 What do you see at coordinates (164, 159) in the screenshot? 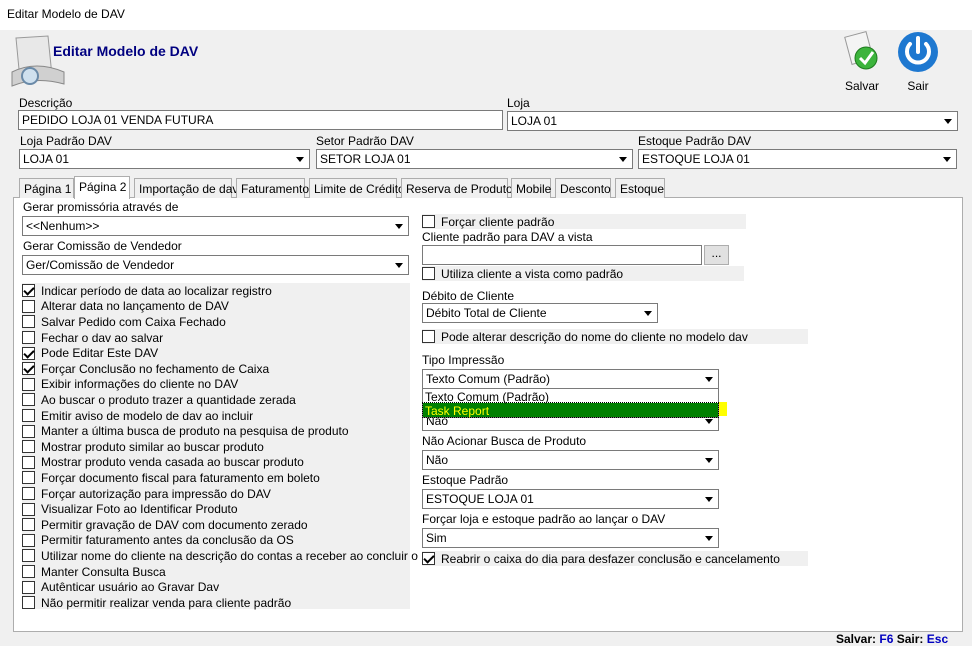
I see `loja-padrao-select: LOJA 01` at bounding box center [164, 159].